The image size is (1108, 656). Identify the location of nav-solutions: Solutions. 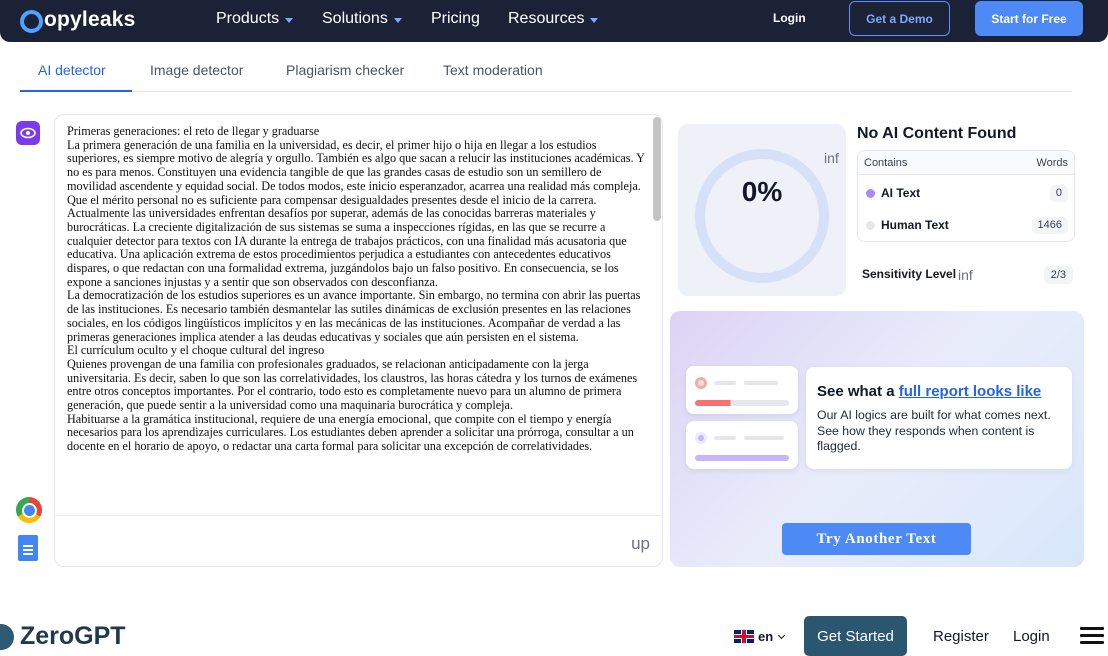
(362, 19).